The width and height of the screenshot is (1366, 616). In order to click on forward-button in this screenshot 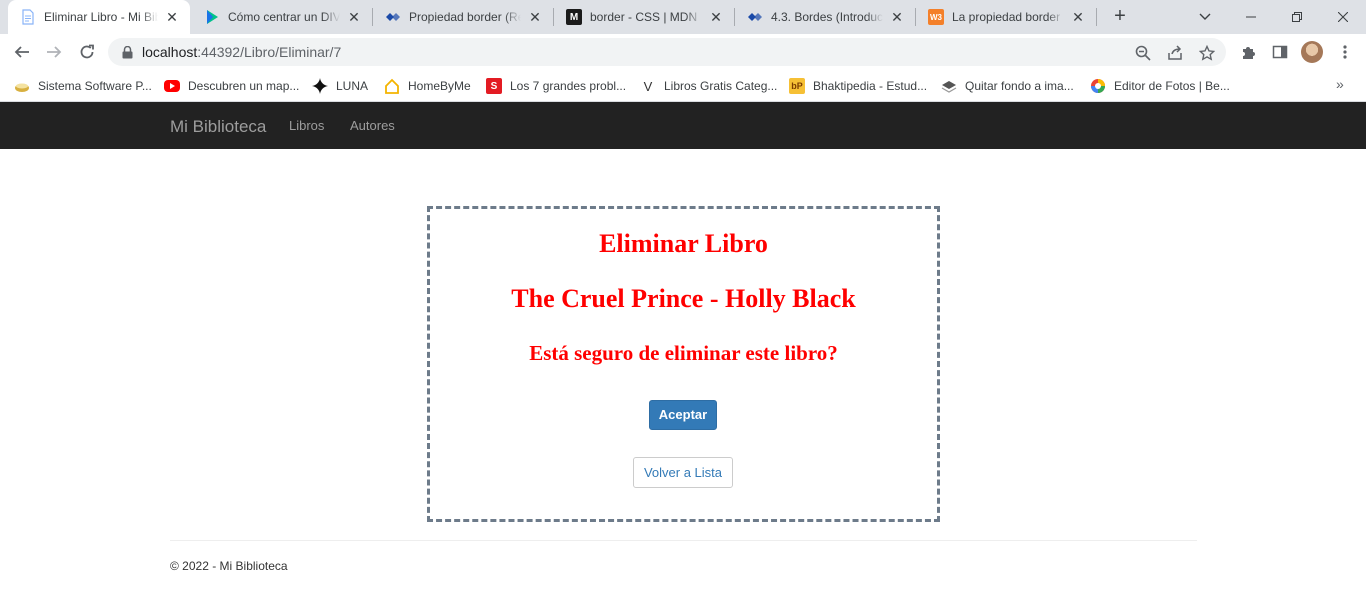, I will do `click(54, 52)`.